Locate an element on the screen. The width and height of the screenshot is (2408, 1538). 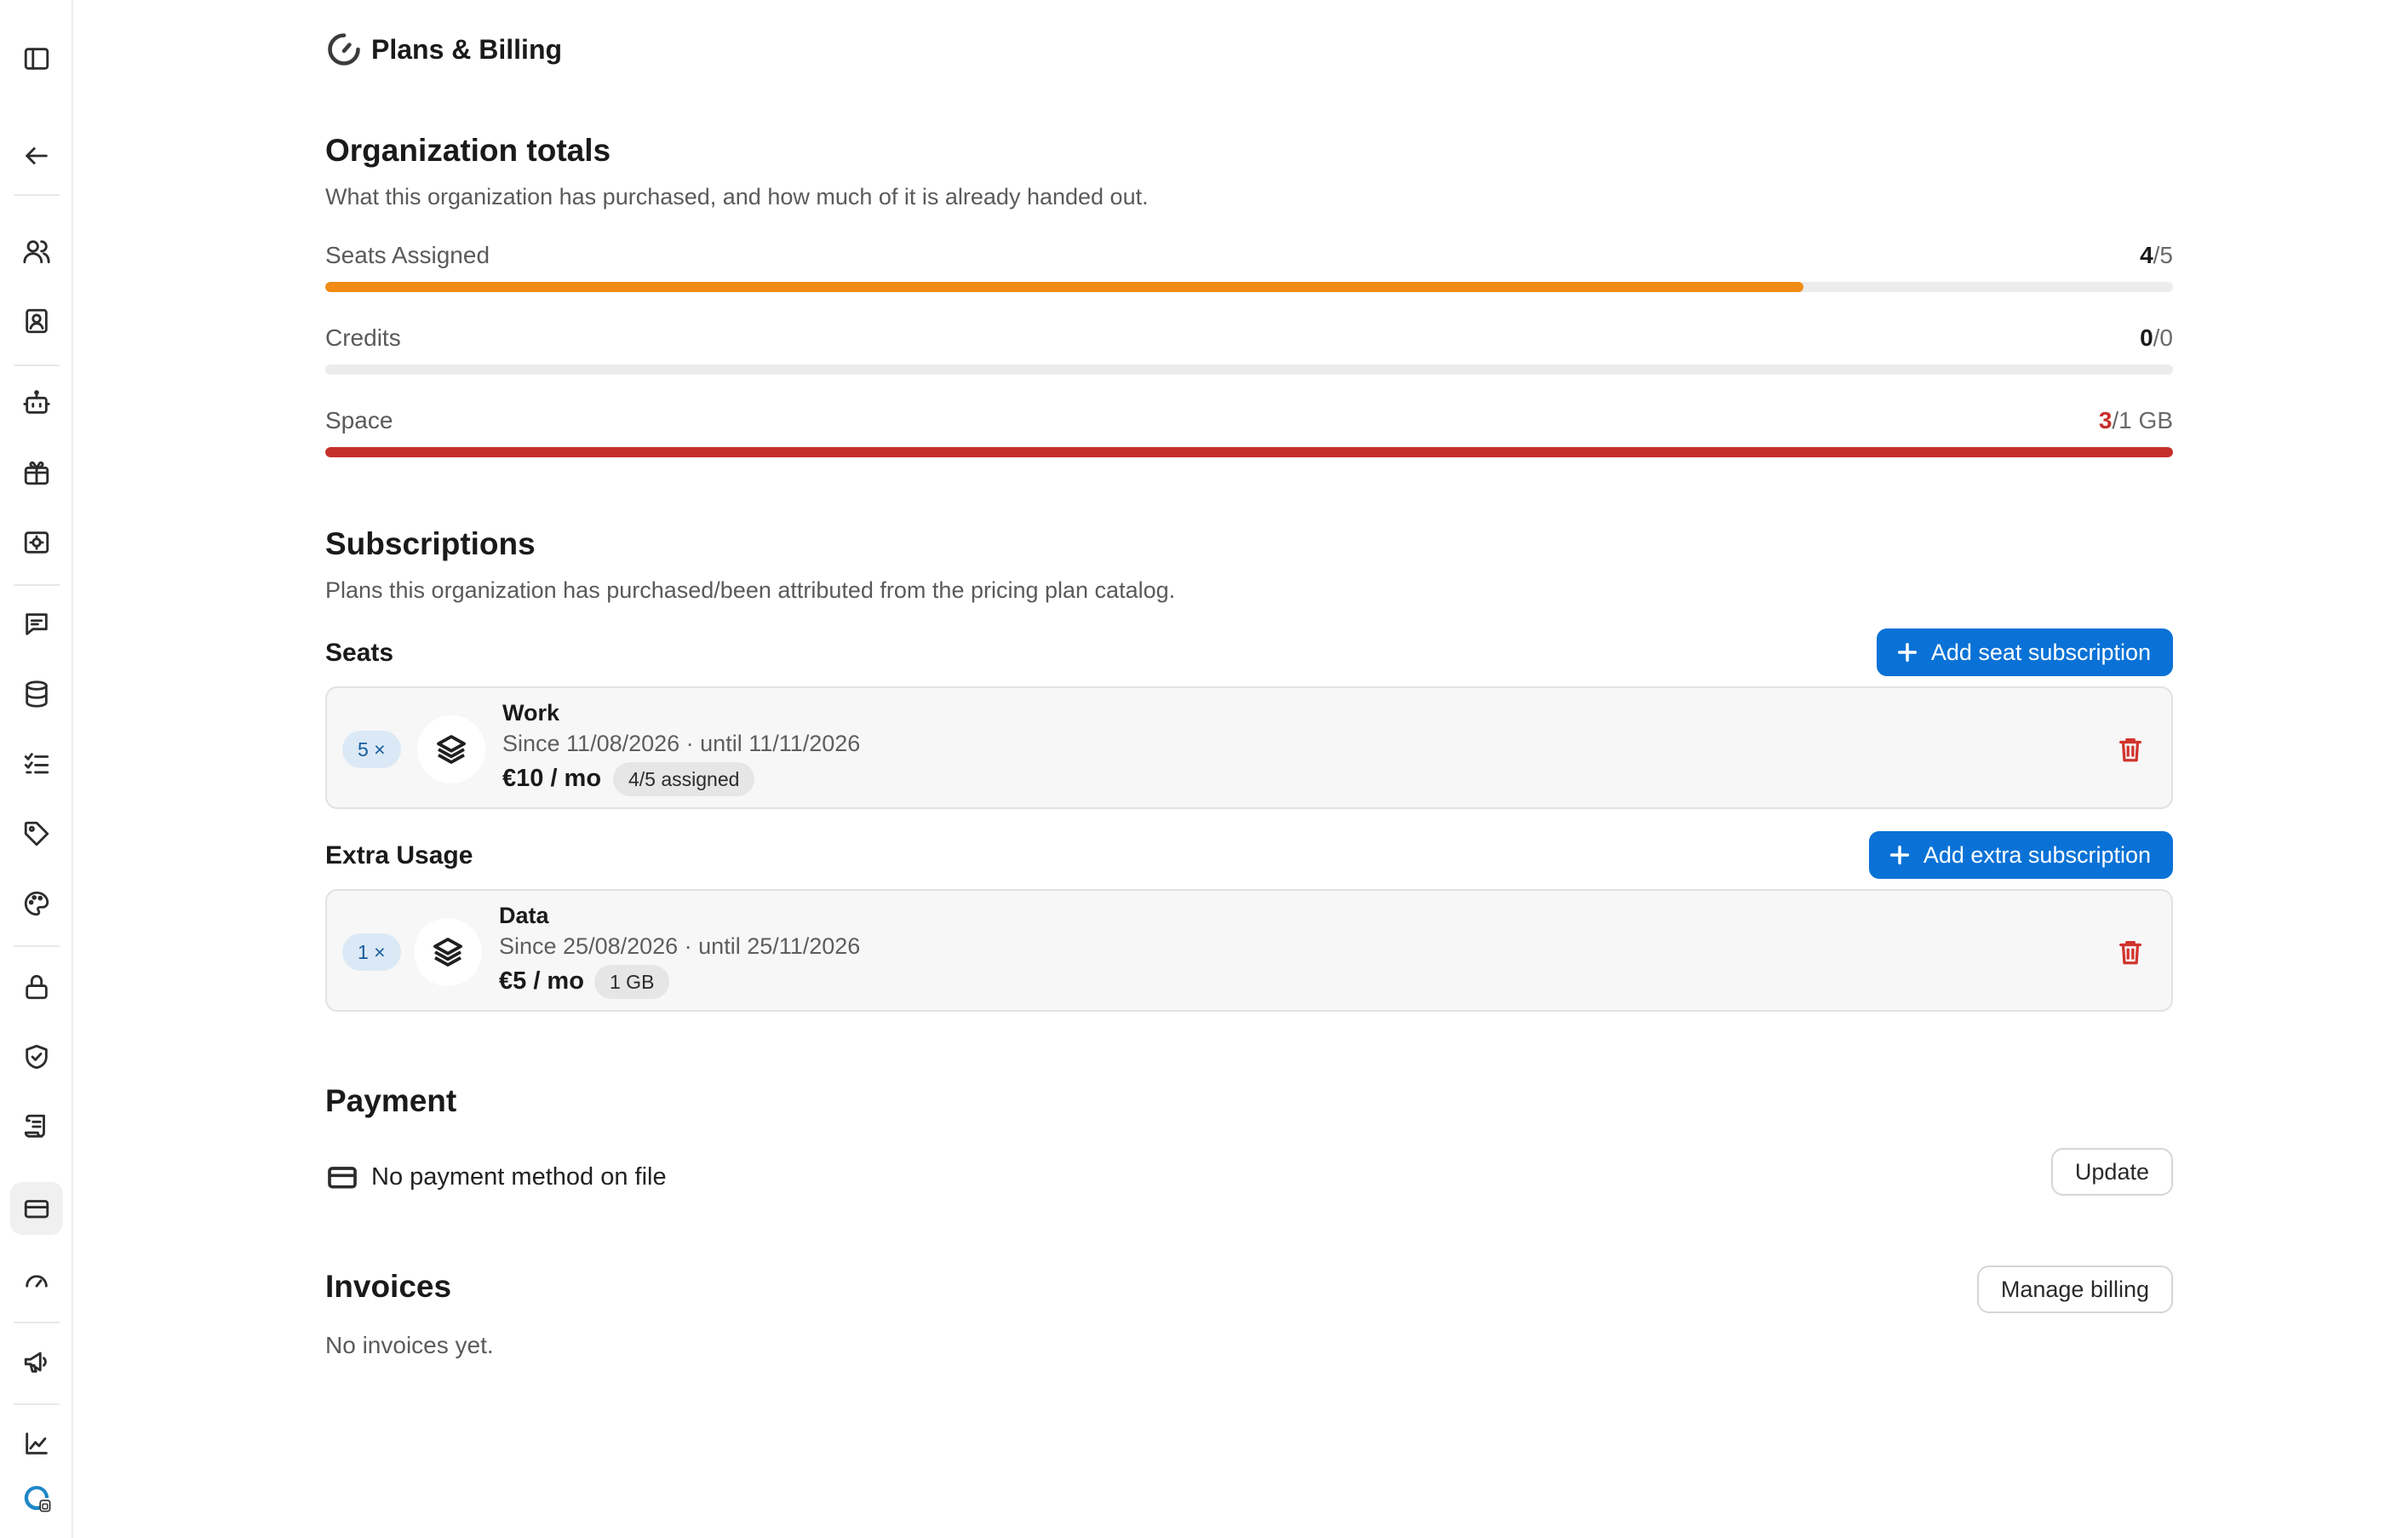
sidebar-item-contacts is located at coordinates (36, 321).